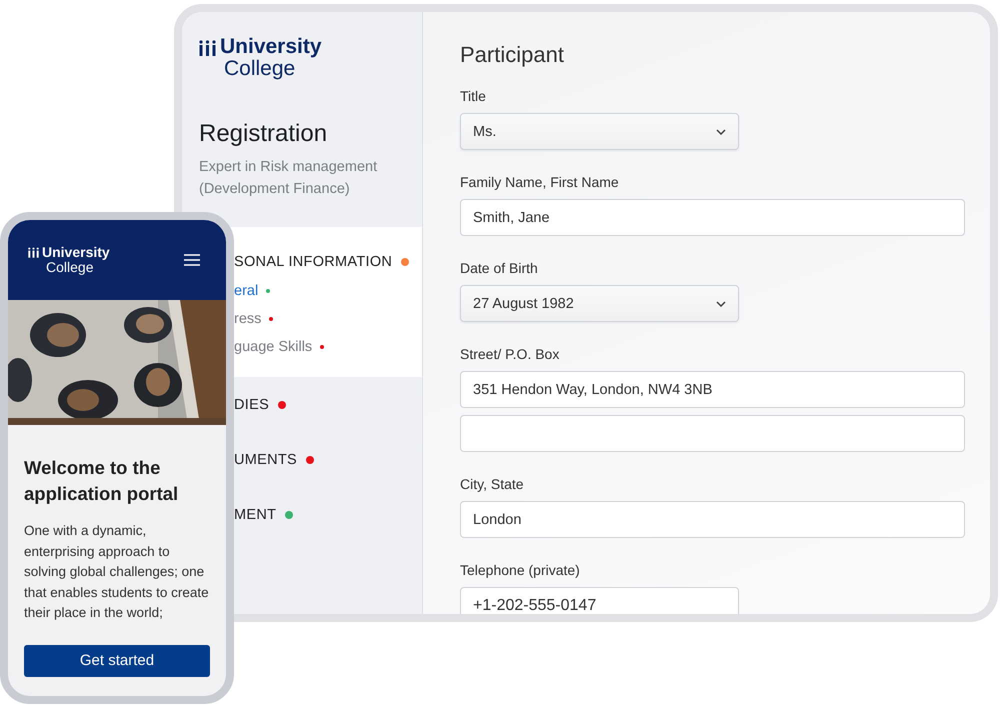  I want to click on field-label: Title, so click(473, 96).